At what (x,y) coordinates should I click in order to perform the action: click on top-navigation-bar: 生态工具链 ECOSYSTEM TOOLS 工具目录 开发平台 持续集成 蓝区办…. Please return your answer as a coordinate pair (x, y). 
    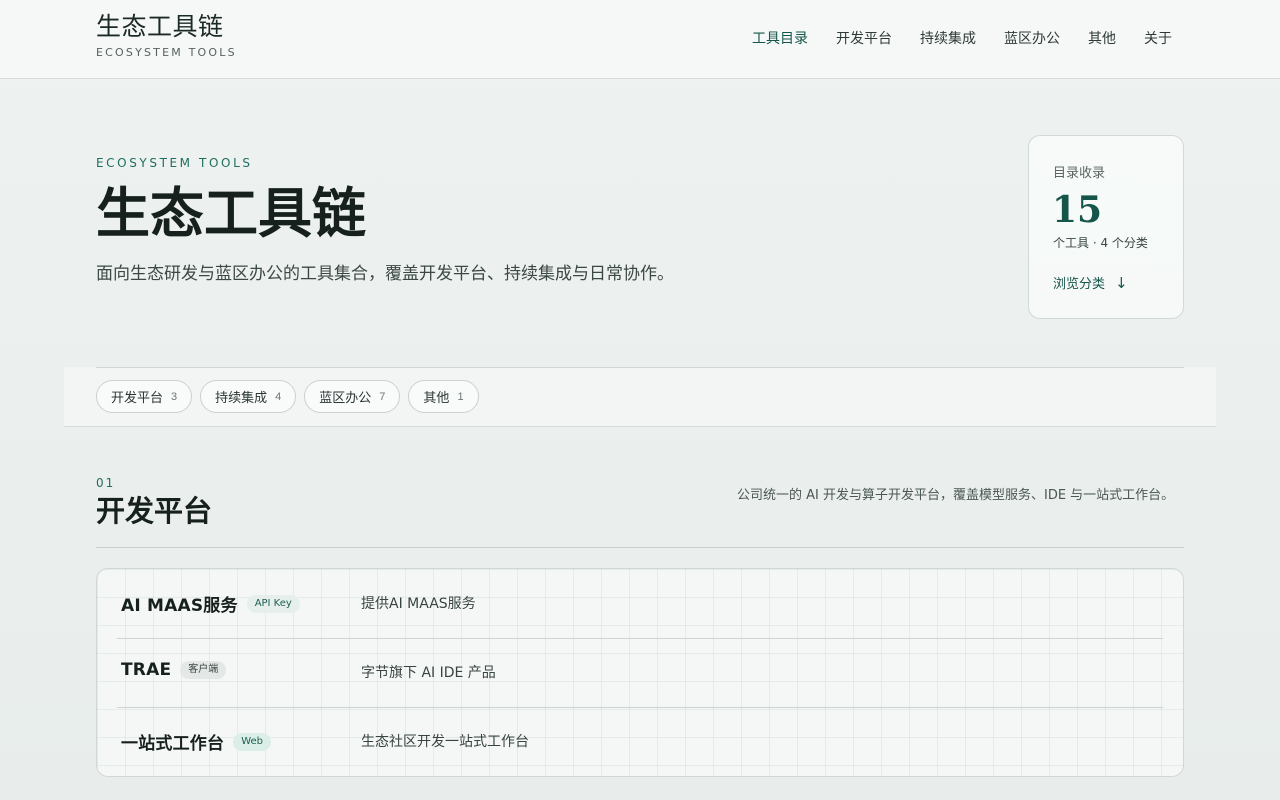
    Looking at the image, I should click on (640, 39).